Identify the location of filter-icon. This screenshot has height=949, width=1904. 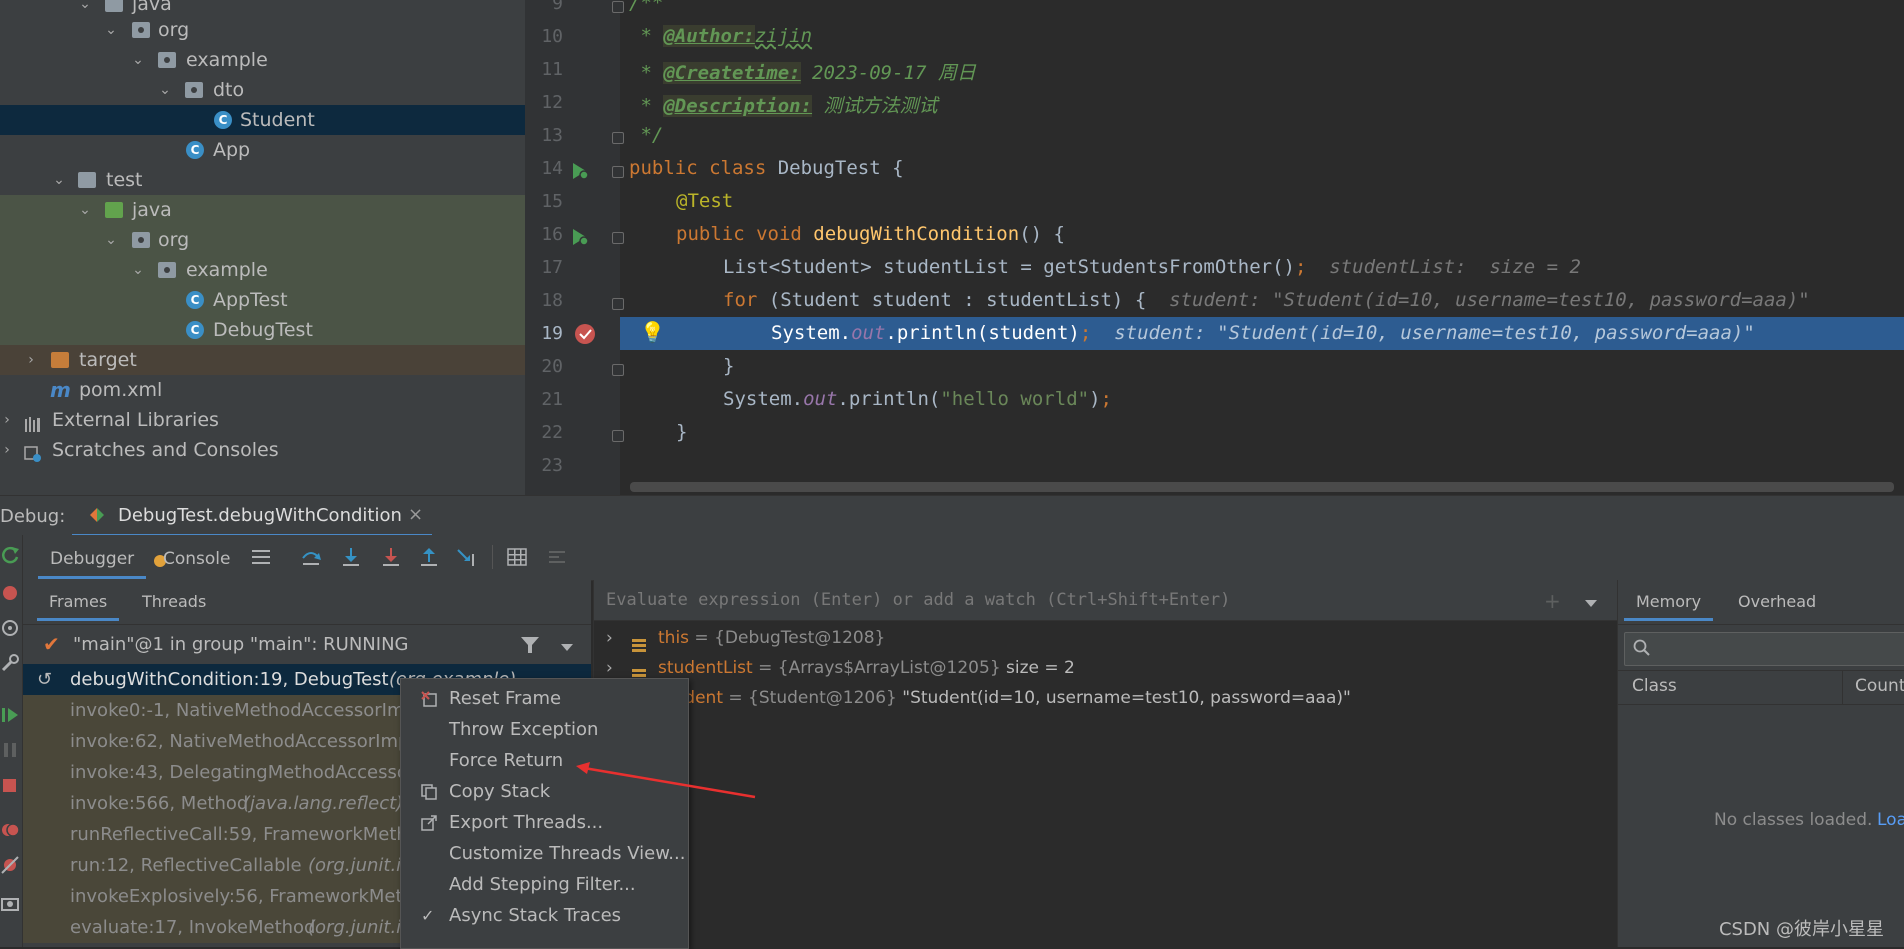
(530, 647).